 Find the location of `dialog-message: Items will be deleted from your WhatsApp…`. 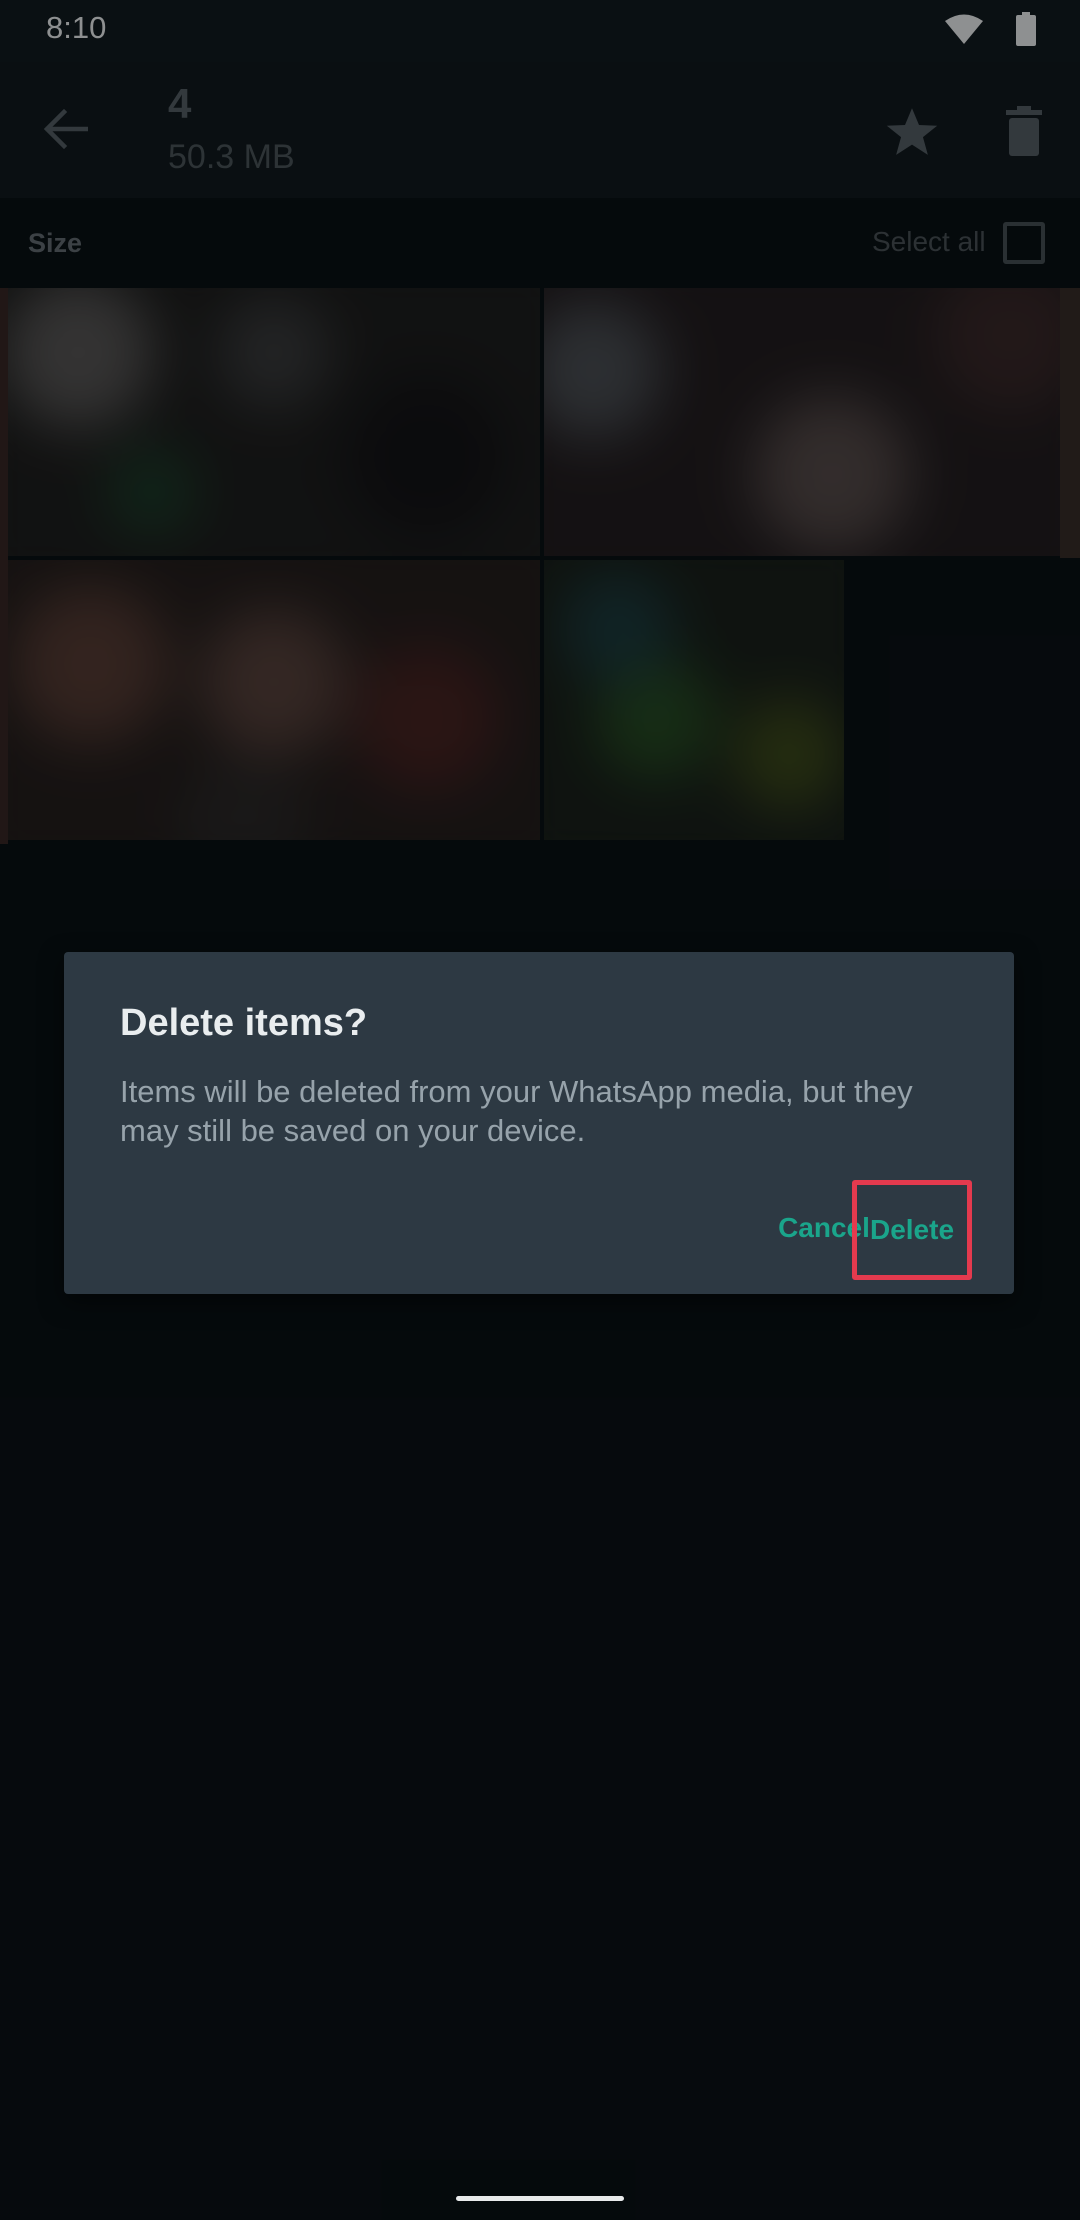

dialog-message: Items will be deleted from your WhatsApp… is located at coordinates (516, 1111).